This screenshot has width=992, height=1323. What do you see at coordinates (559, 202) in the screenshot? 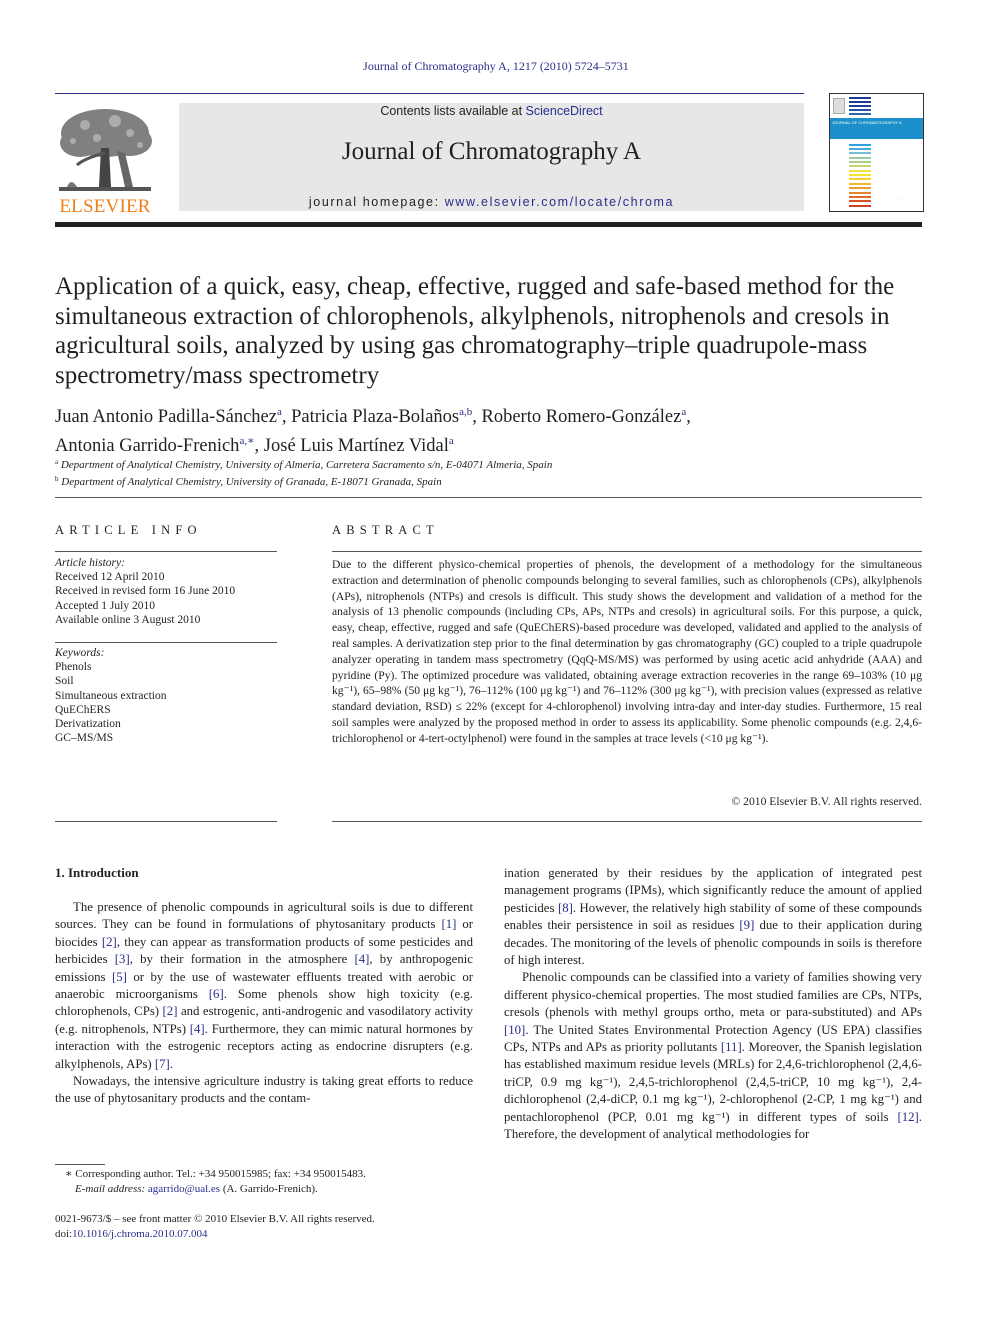
I see `homepage-link: www.elsevier.com/locate/chroma` at bounding box center [559, 202].